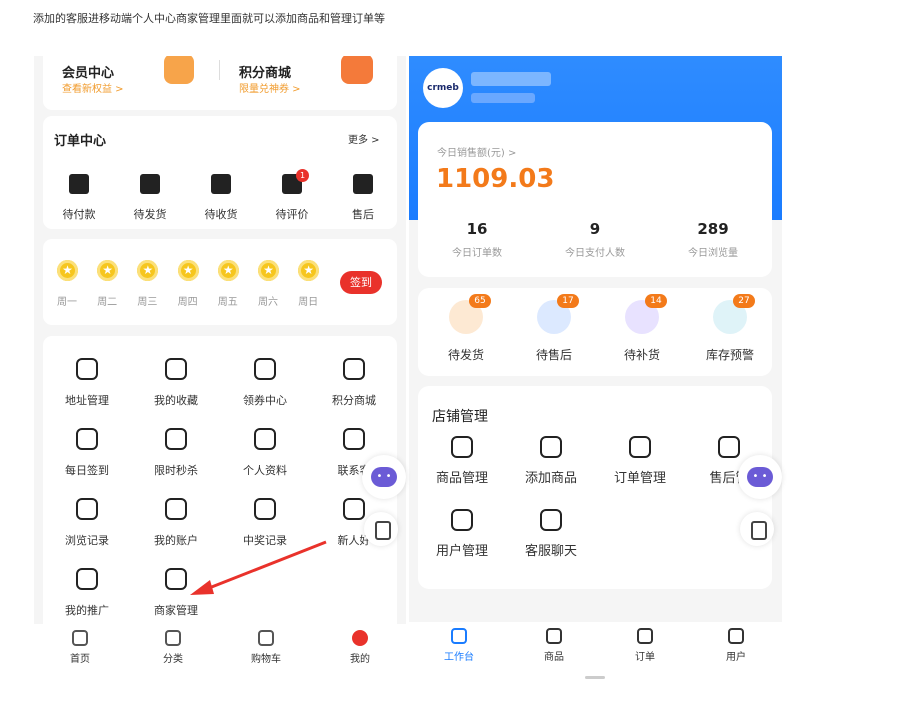 The height and width of the screenshot is (706, 914). Describe the element at coordinates (258, 567) in the screenshot. I see `arrow-annotation` at that location.